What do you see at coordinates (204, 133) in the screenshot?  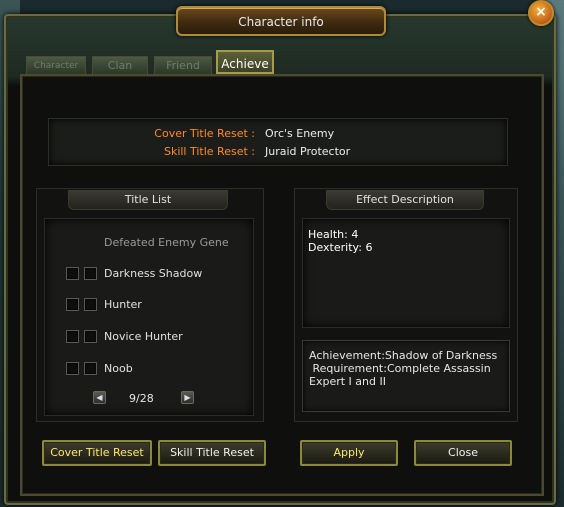 I see `cover-title-reset-label: Cover Title Reset :` at bounding box center [204, 133].